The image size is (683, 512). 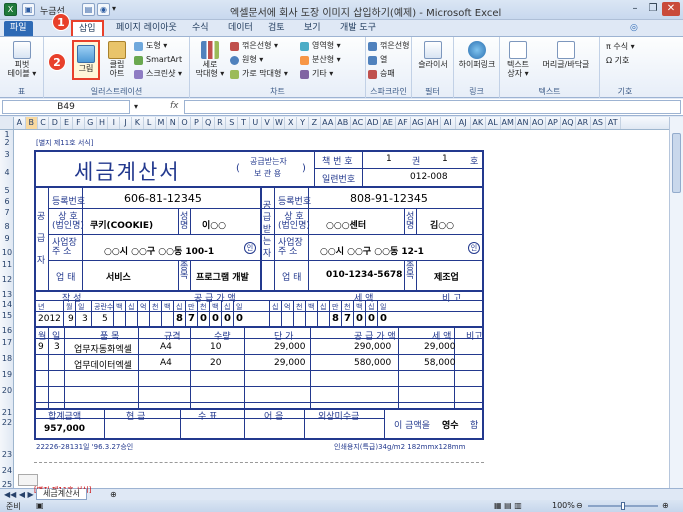 What do you see at coordinates (418, 123) in the screenshot?
I see `column-header: AG` at bounding box center [418, 123].